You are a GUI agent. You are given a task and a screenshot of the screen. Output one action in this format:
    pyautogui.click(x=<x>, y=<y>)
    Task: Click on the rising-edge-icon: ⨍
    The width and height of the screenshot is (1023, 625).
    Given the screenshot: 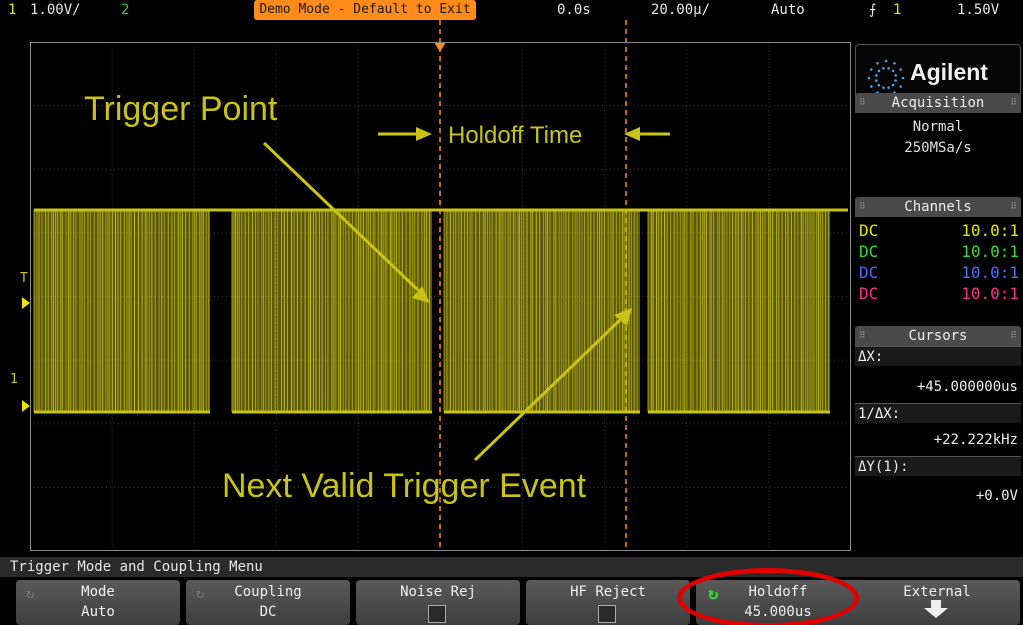 What is the action you would take?
    pyautogui.click(x=873, y=10)
    